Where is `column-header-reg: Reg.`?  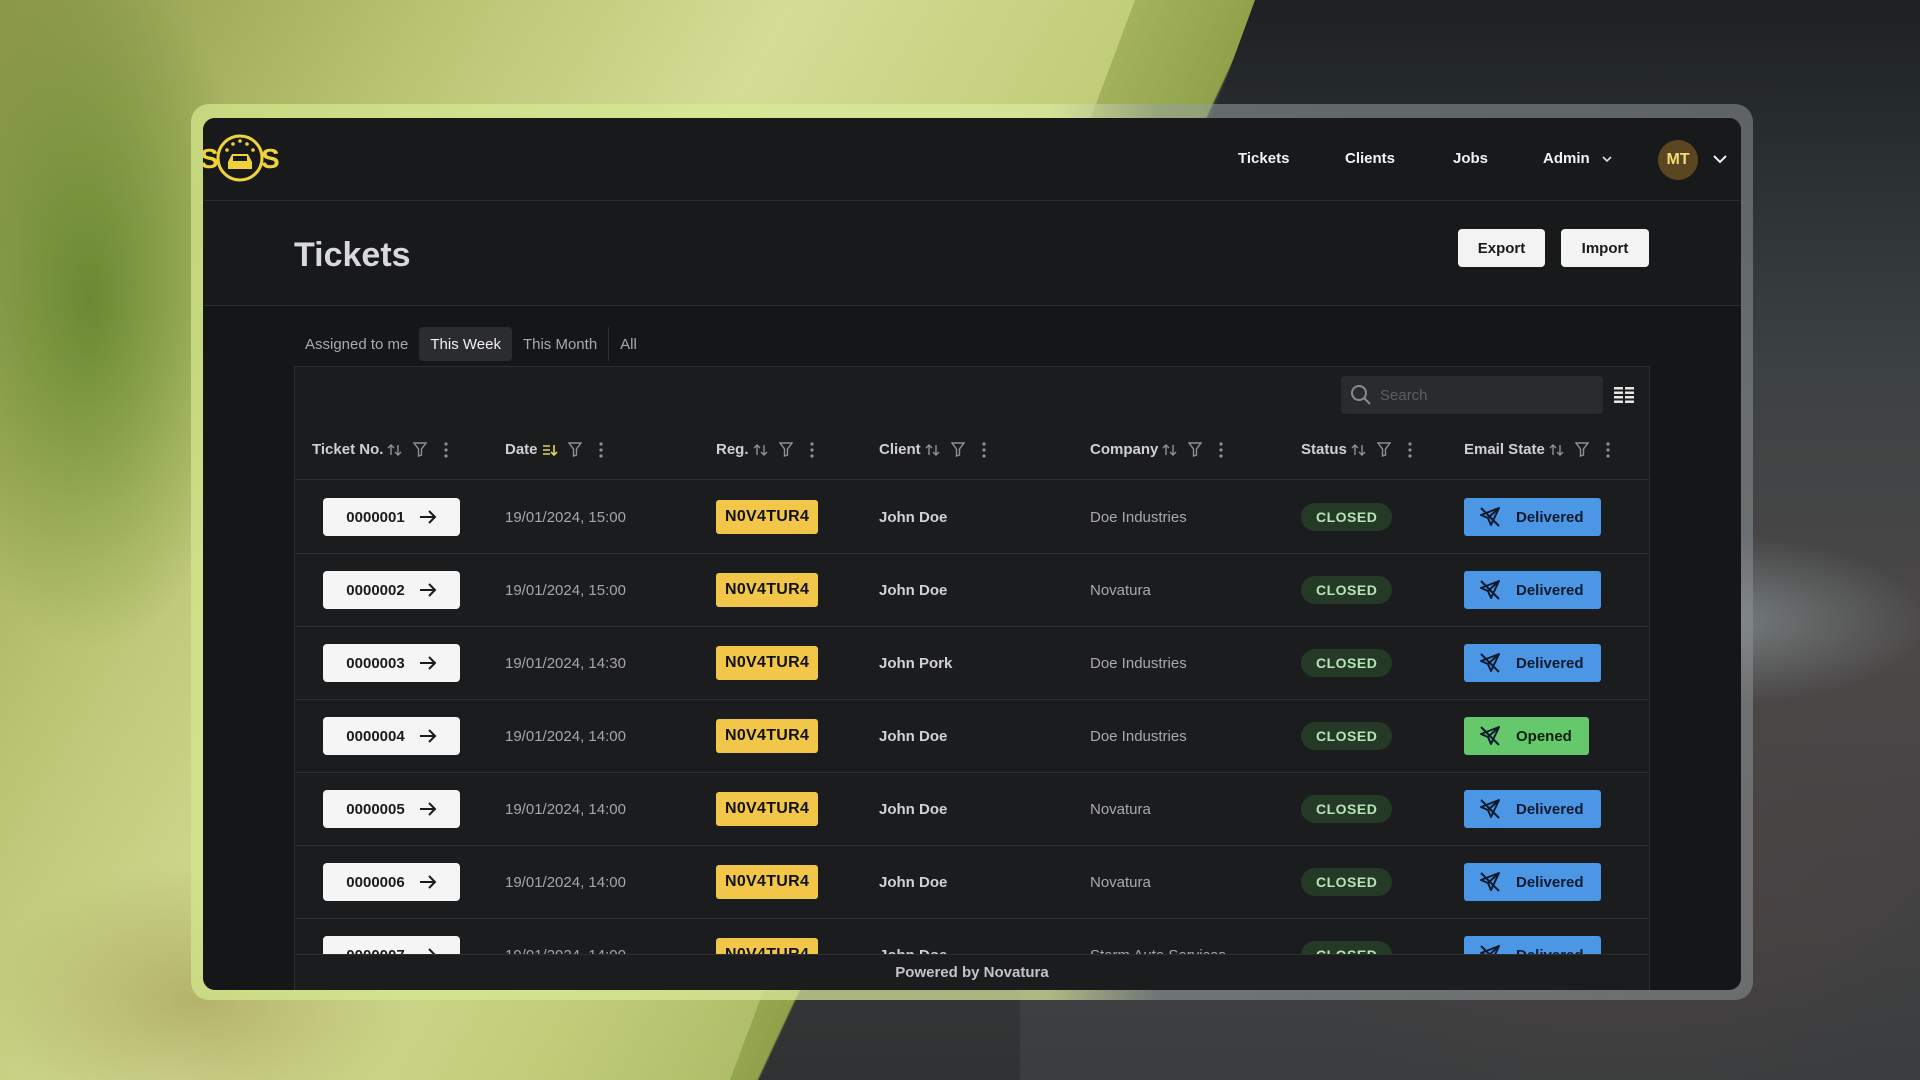 column-header-reg: Reg. is located at coordinates (765, 449).